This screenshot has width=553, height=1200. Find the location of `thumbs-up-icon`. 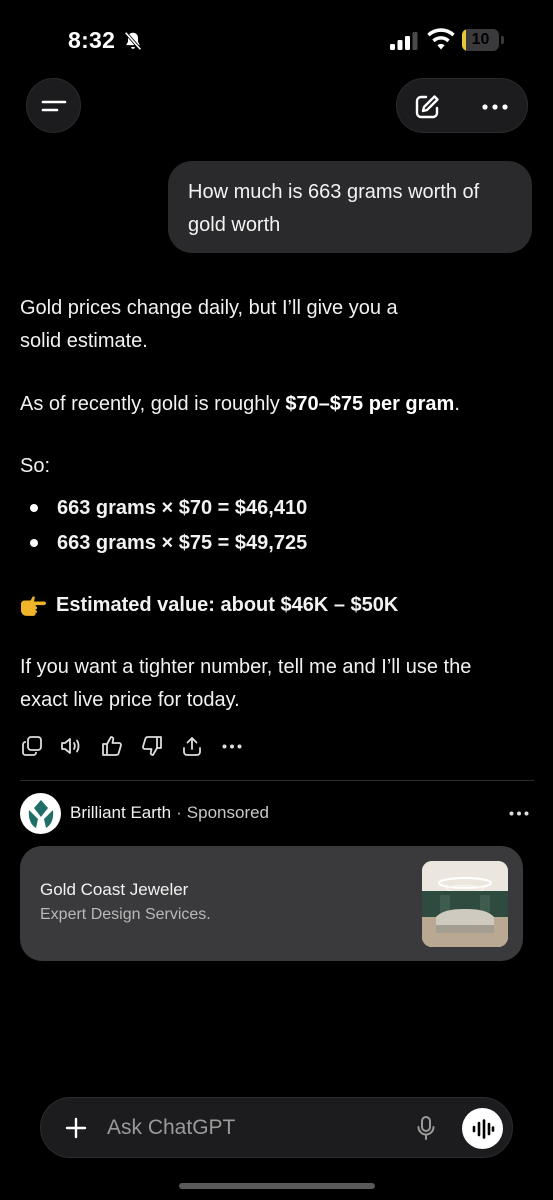

thumbs-up-icon is located at coordinates (112, 746).